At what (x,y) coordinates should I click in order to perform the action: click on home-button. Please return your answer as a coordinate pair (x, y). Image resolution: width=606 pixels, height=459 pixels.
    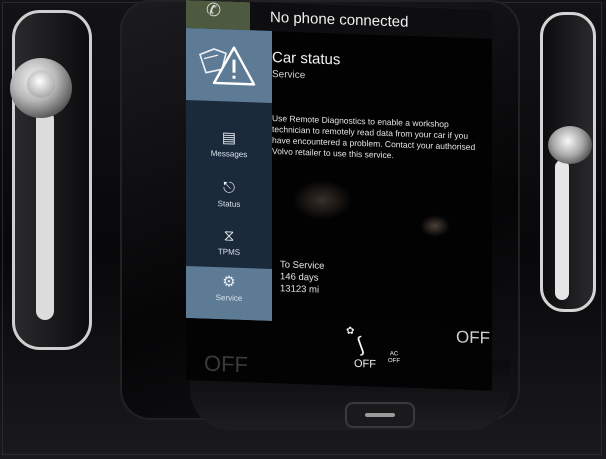
    Looking at the image, I should click on (380, 415).